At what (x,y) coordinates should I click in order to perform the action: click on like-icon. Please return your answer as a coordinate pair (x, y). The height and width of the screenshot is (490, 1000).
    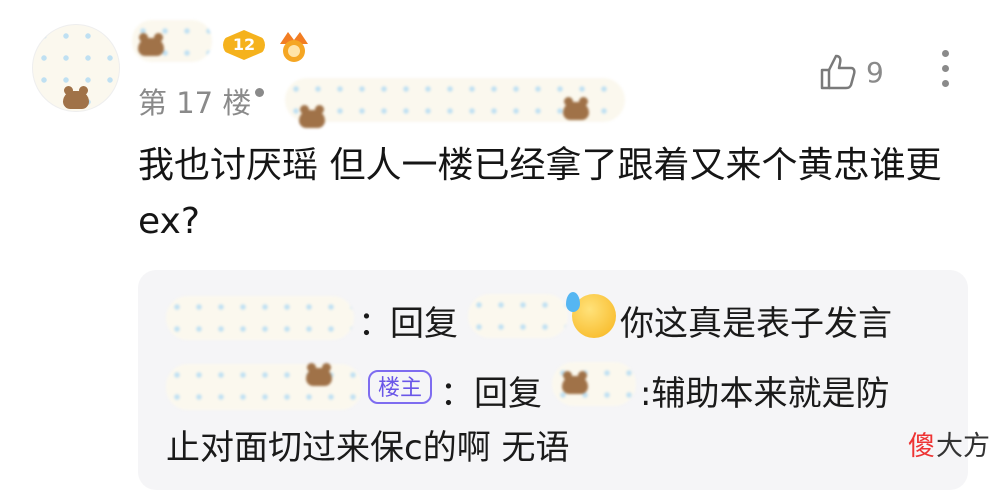
    Looking at the image, I should click on (838, 72).